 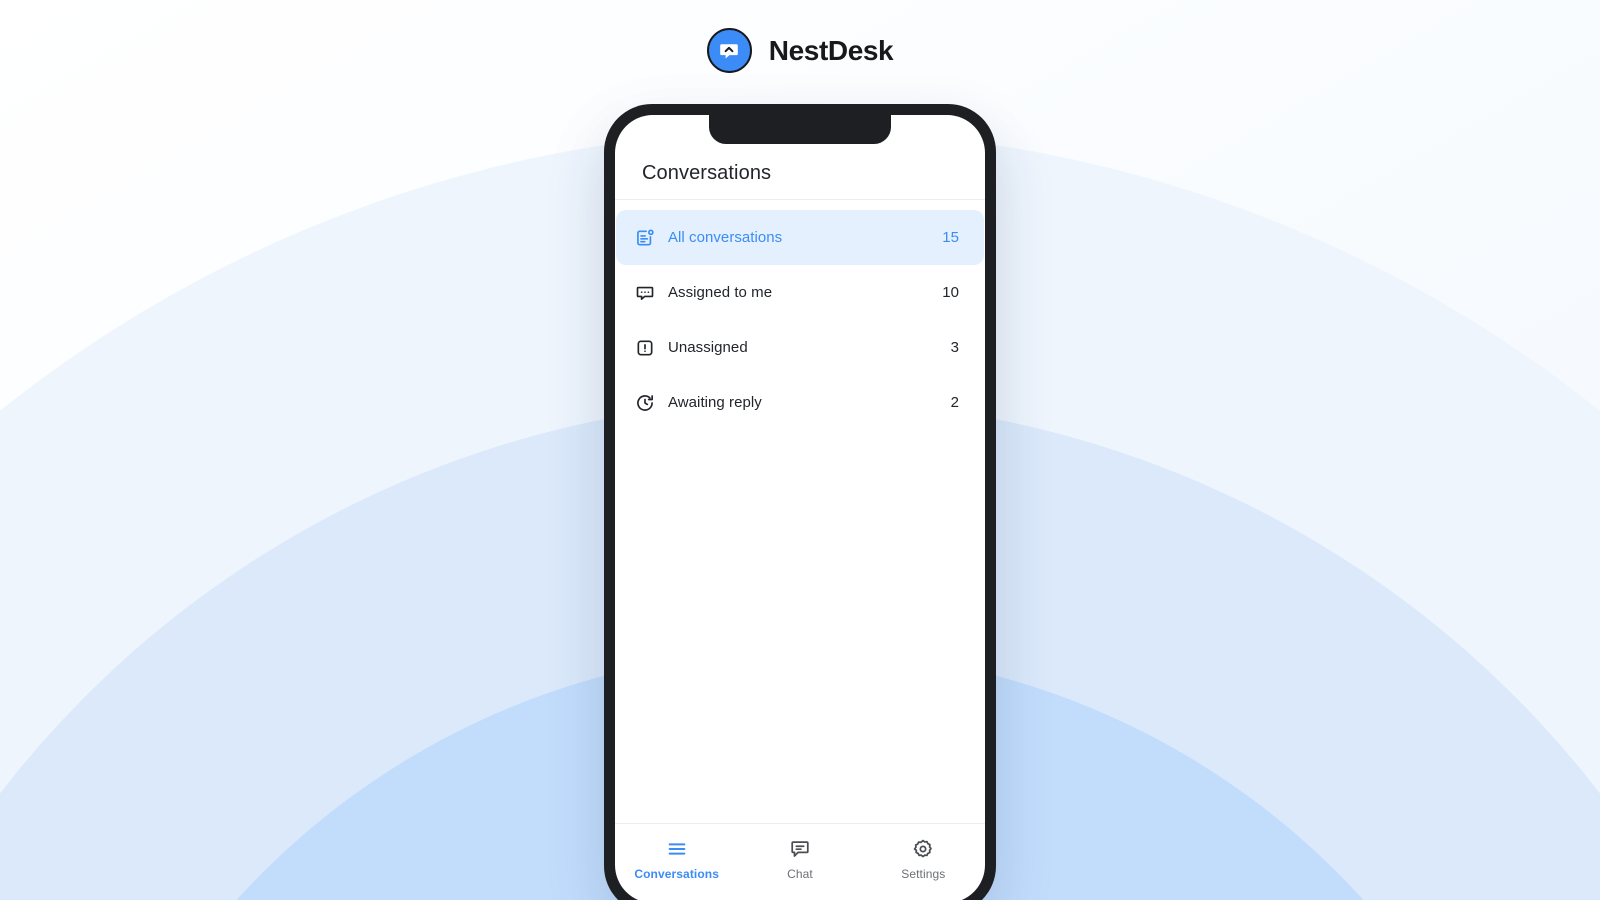 I want to click on message-list-dot-icon, so click(x=645, y=238).